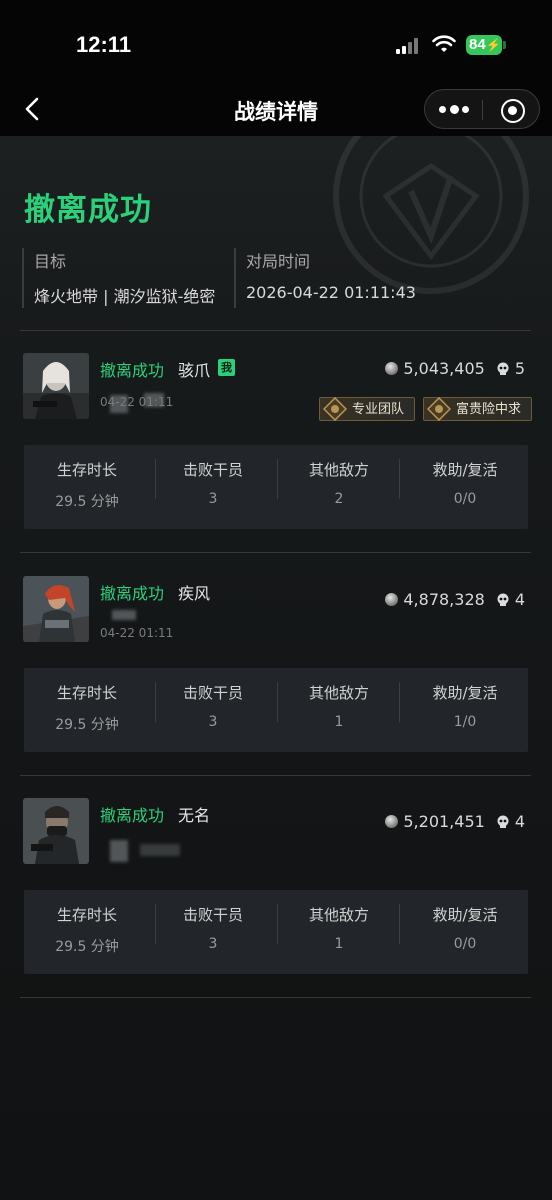 The image size is (552, 1200). What do you see at coordinates (276, 932) in the screenshot?
I see `stats-panel: 生存时长 29.5 分钟 击败干员 3 其他敌方 1 救助/复活 0/0` at bounding box center [276, 932].